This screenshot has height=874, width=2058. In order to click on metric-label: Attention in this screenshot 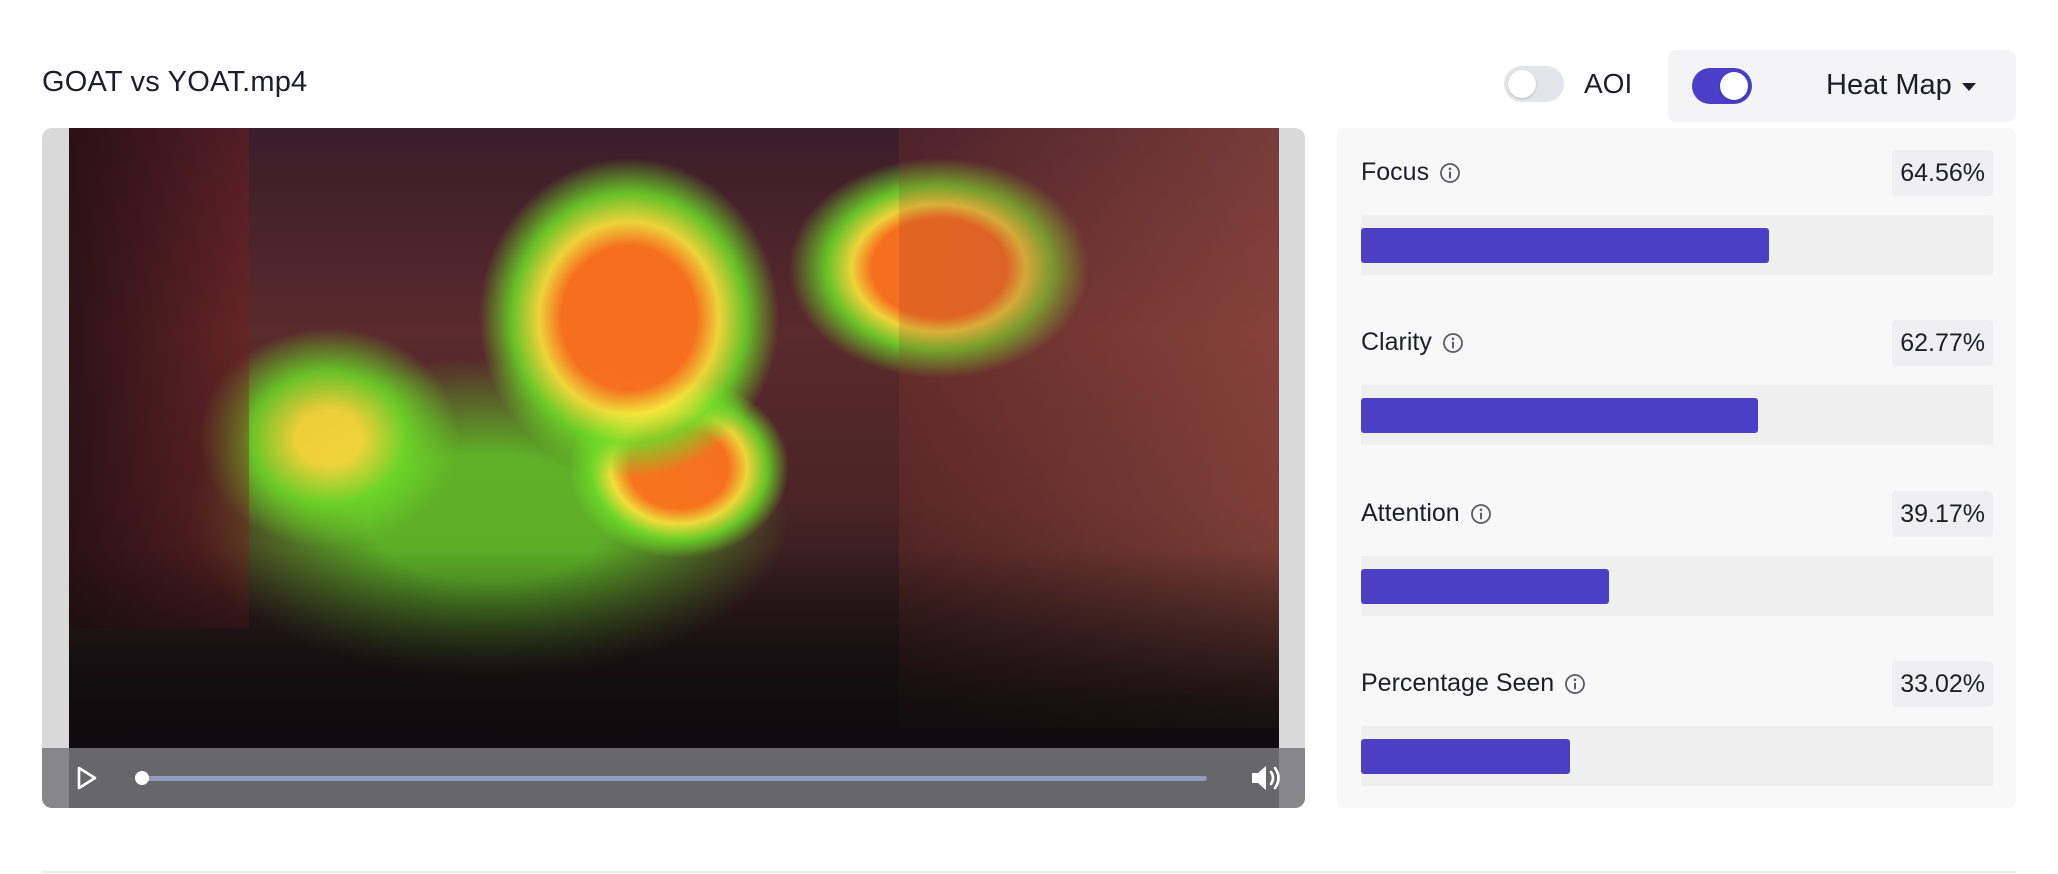, I will do `click(1410, 513)`.